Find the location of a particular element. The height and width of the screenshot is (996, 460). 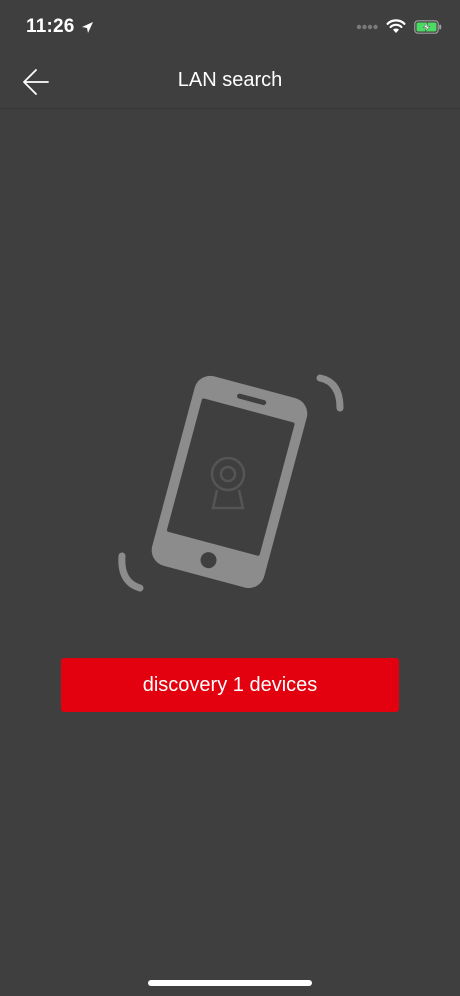

wifi-icon is located at coordinates (396, 26).